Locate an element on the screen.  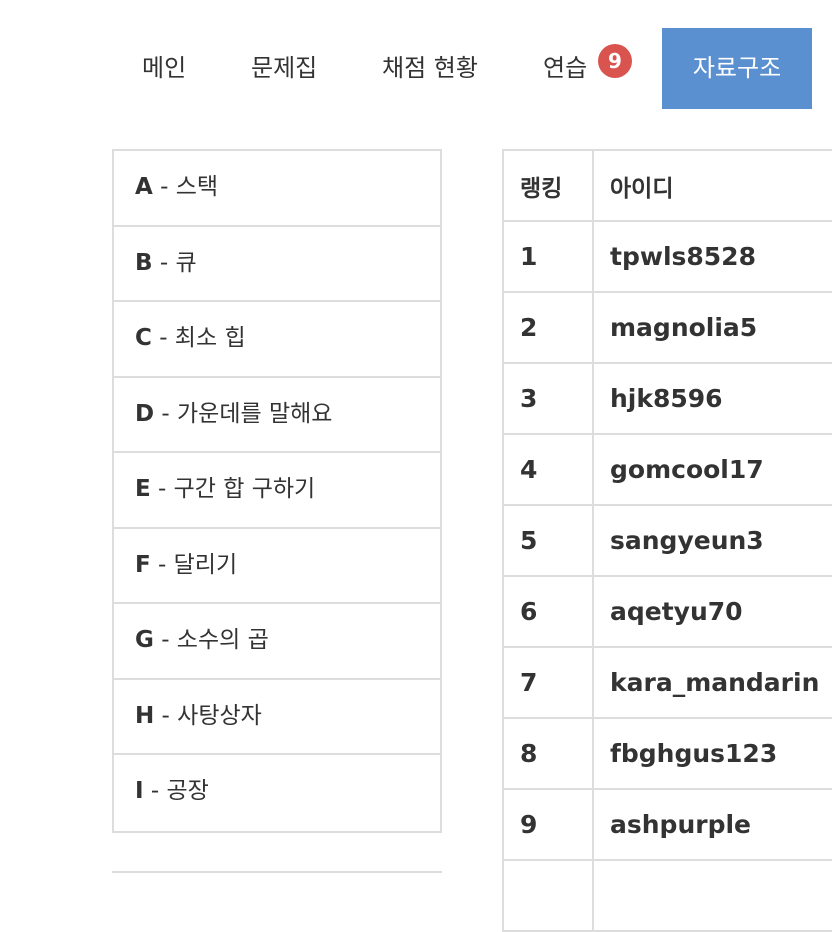
problem-item-b: B - 큐 is located at coordinates (277, 264).